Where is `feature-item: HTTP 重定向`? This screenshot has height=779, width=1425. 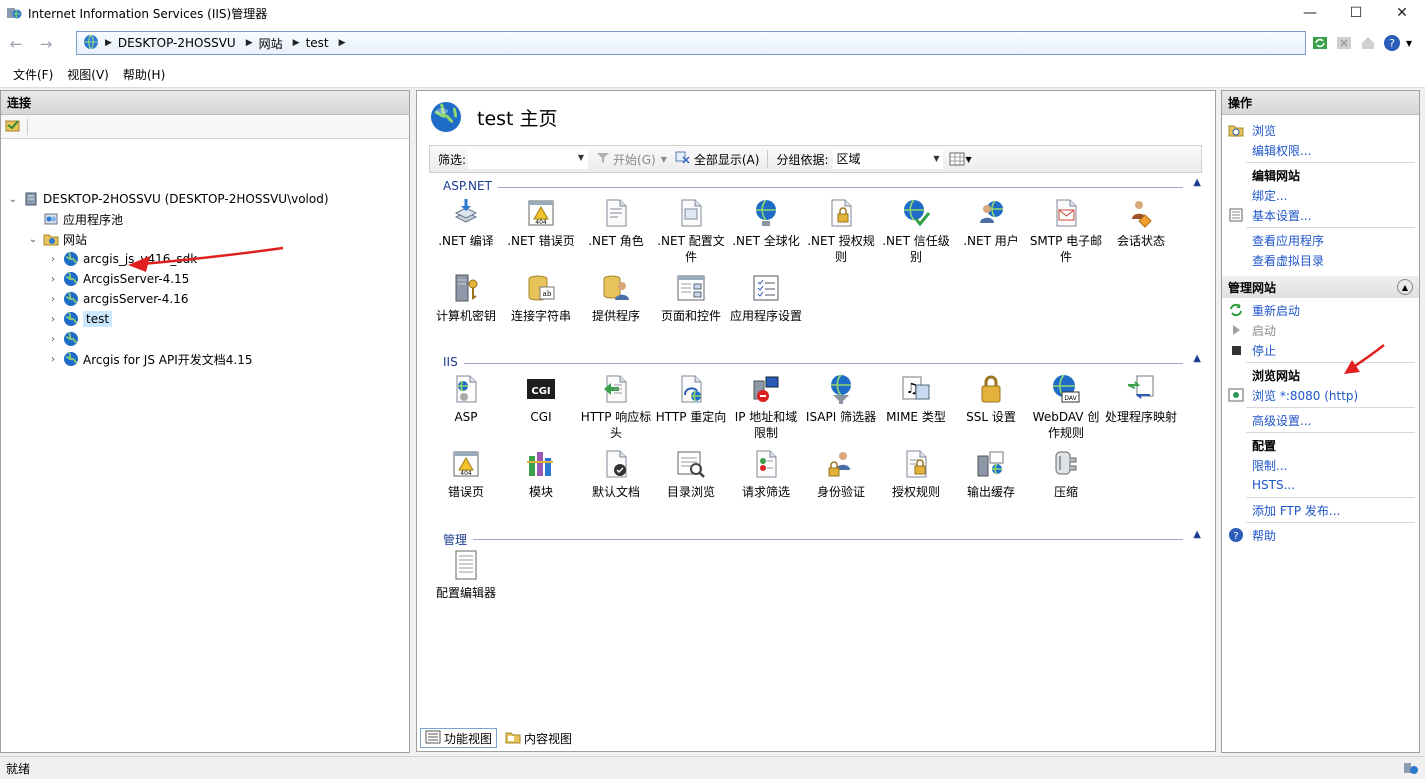 feature-item: HTTP 重定向 is located at coordinates (691, 399).